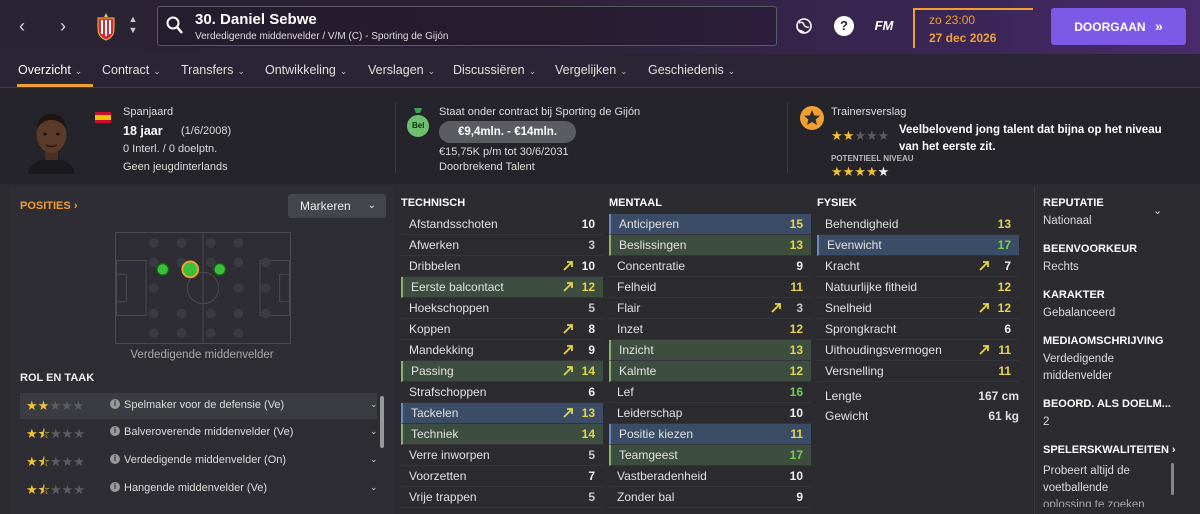  What do you see at coordinates (143, 131) in the screenshot?
I see `age: 18 jaar` at bounding box center [143, 131].